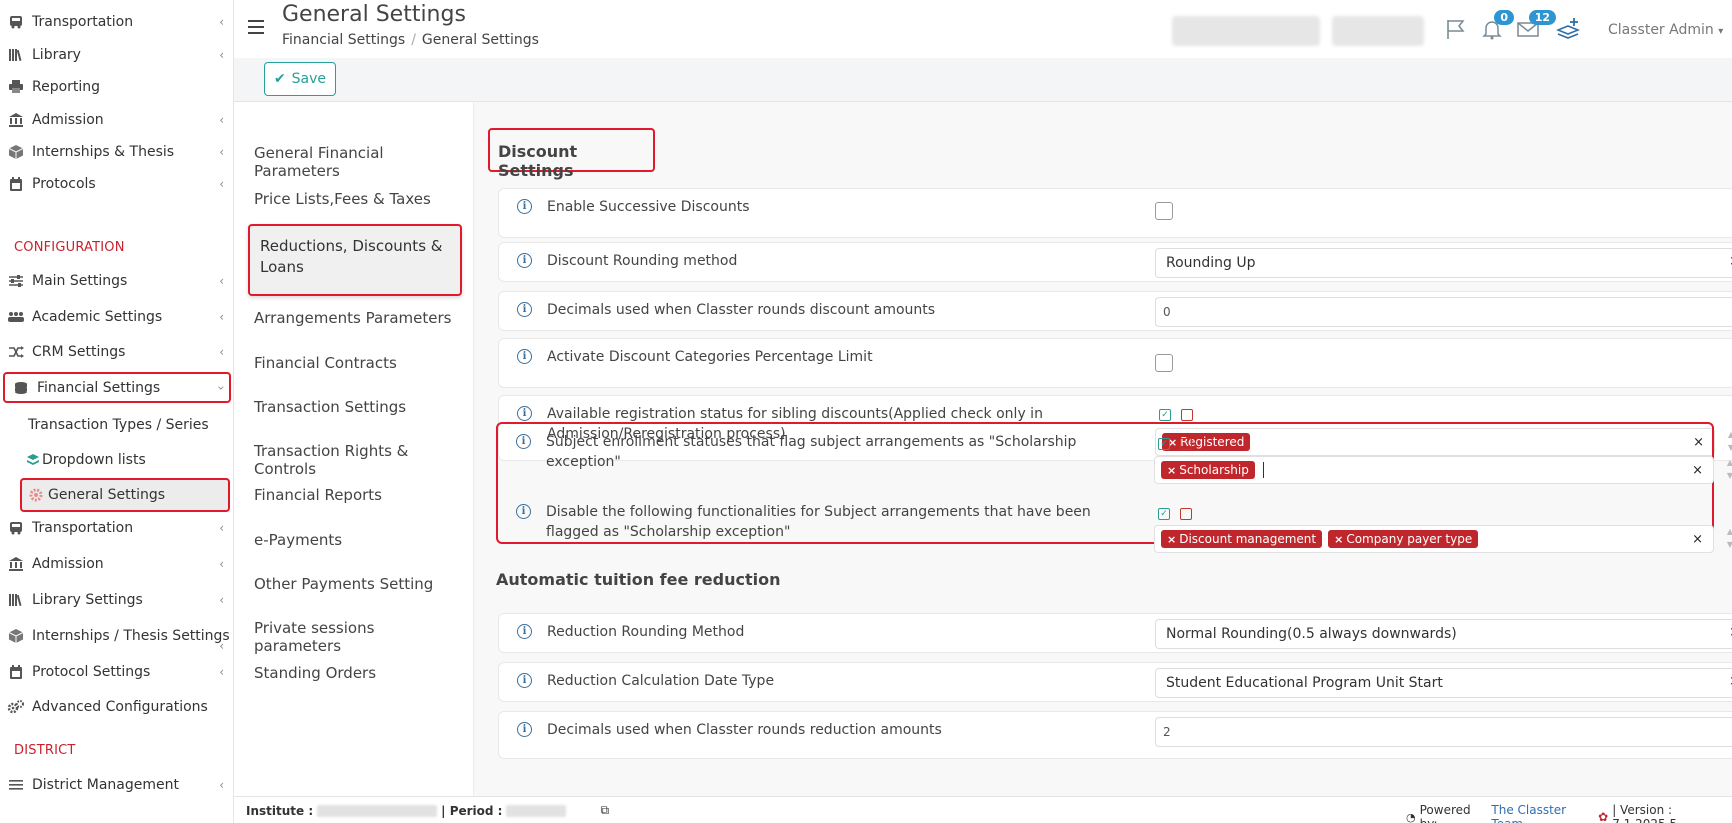  Describe the element at coordinates (359, 407) in the screenshot. I see `nav-transaction-settings: Transaction Settings` at that location.